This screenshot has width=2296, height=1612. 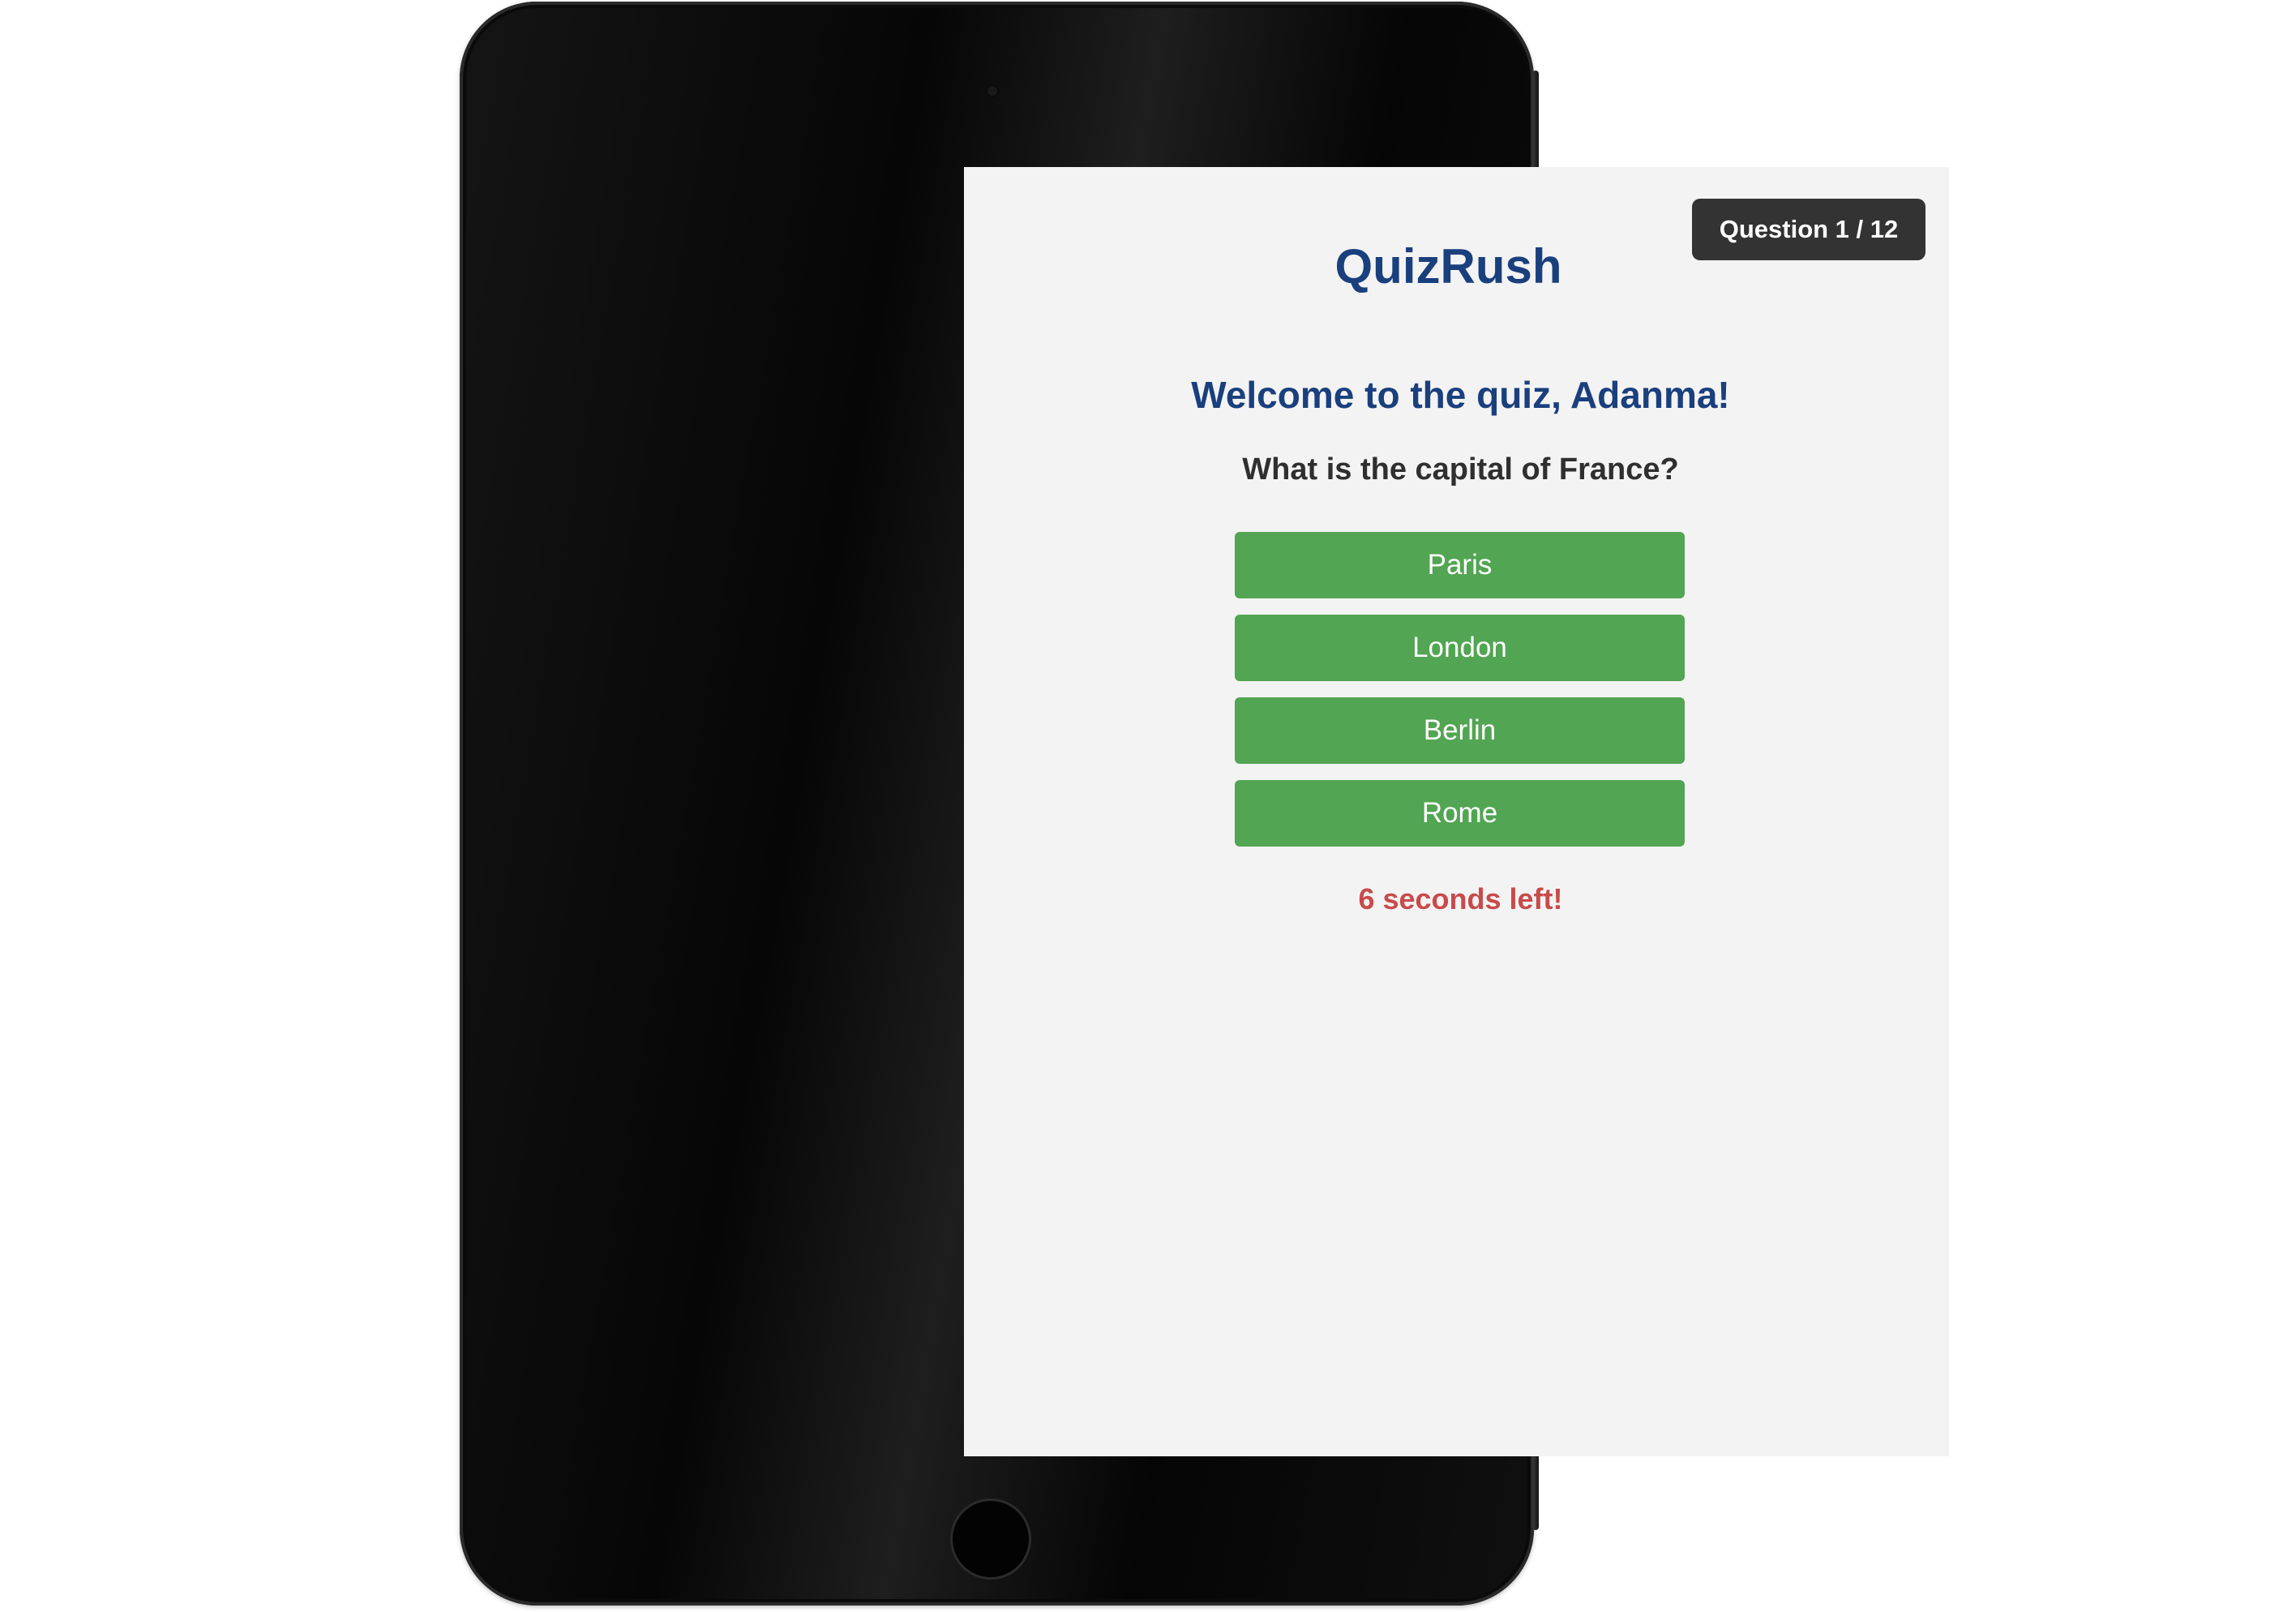 I want to click on answer-button-berlin: Berlin, so click(x=1460, y=730).